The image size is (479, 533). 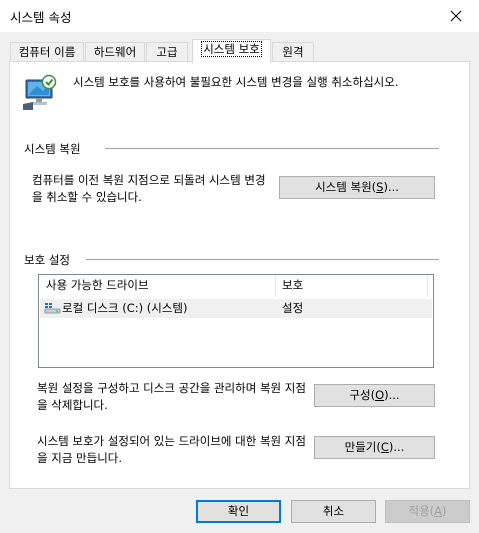 What do you see at coordinates (239, 16) in the screenshot?
I see `title-bar: 시스템 속성` at bounding box center [239, 16].